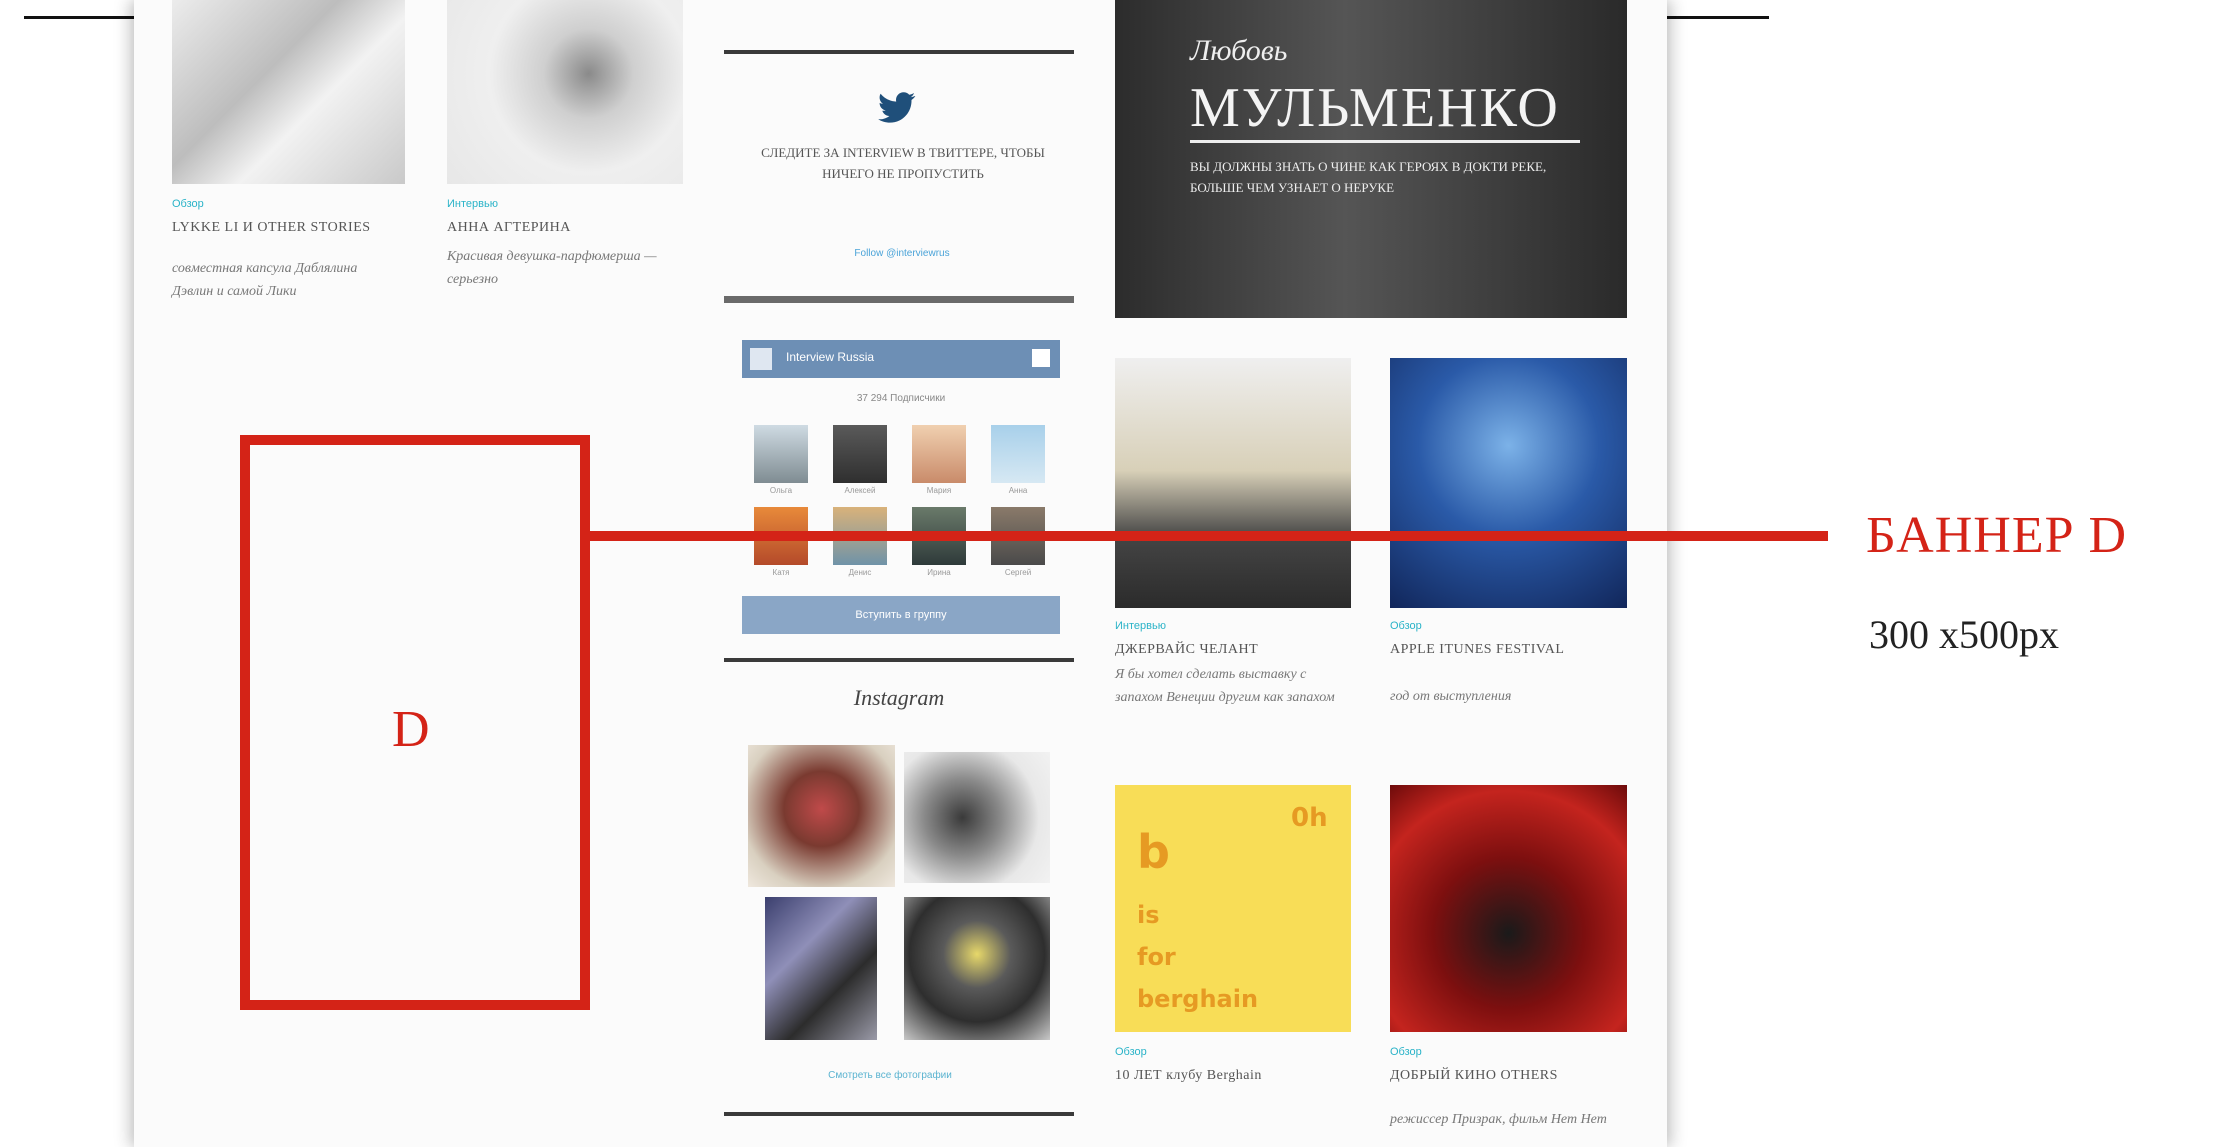  I want to click on article-subtitle: режиссер Призрак, фильм Нет Нет, so click(1498, 1119).